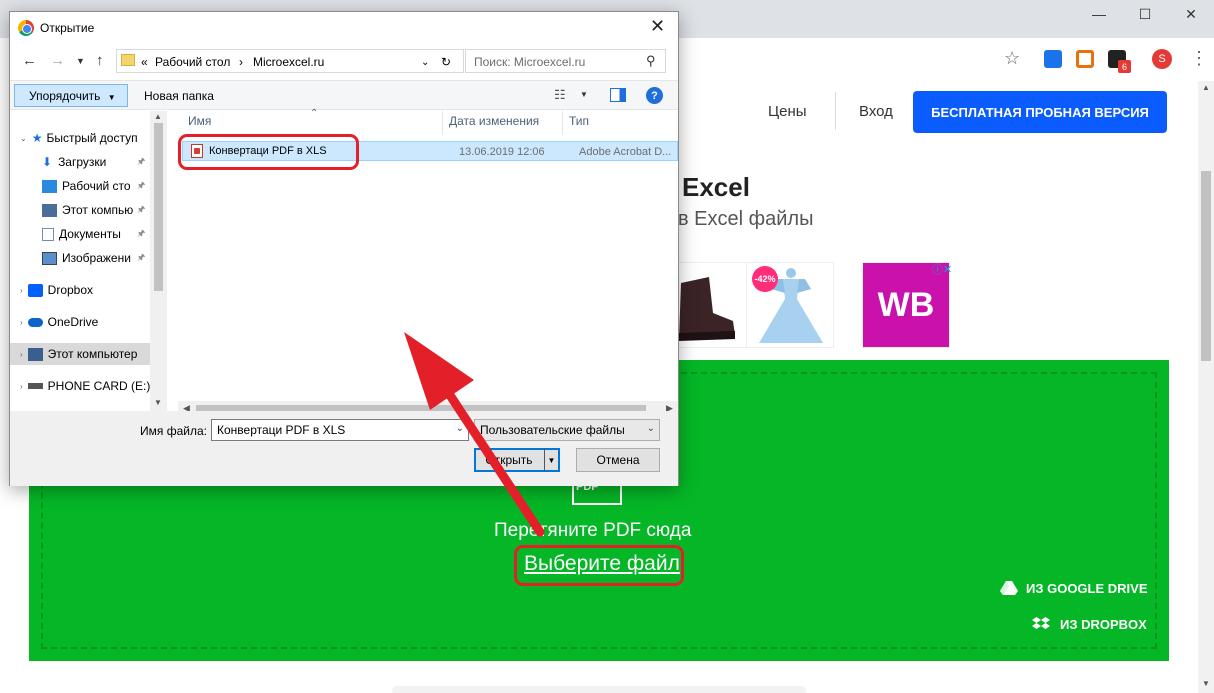  What do you see at coordinates (746, 219) in the screenshot?
I see `hero-subtitle: в Excel файлы` at bounding box center [746, 219].